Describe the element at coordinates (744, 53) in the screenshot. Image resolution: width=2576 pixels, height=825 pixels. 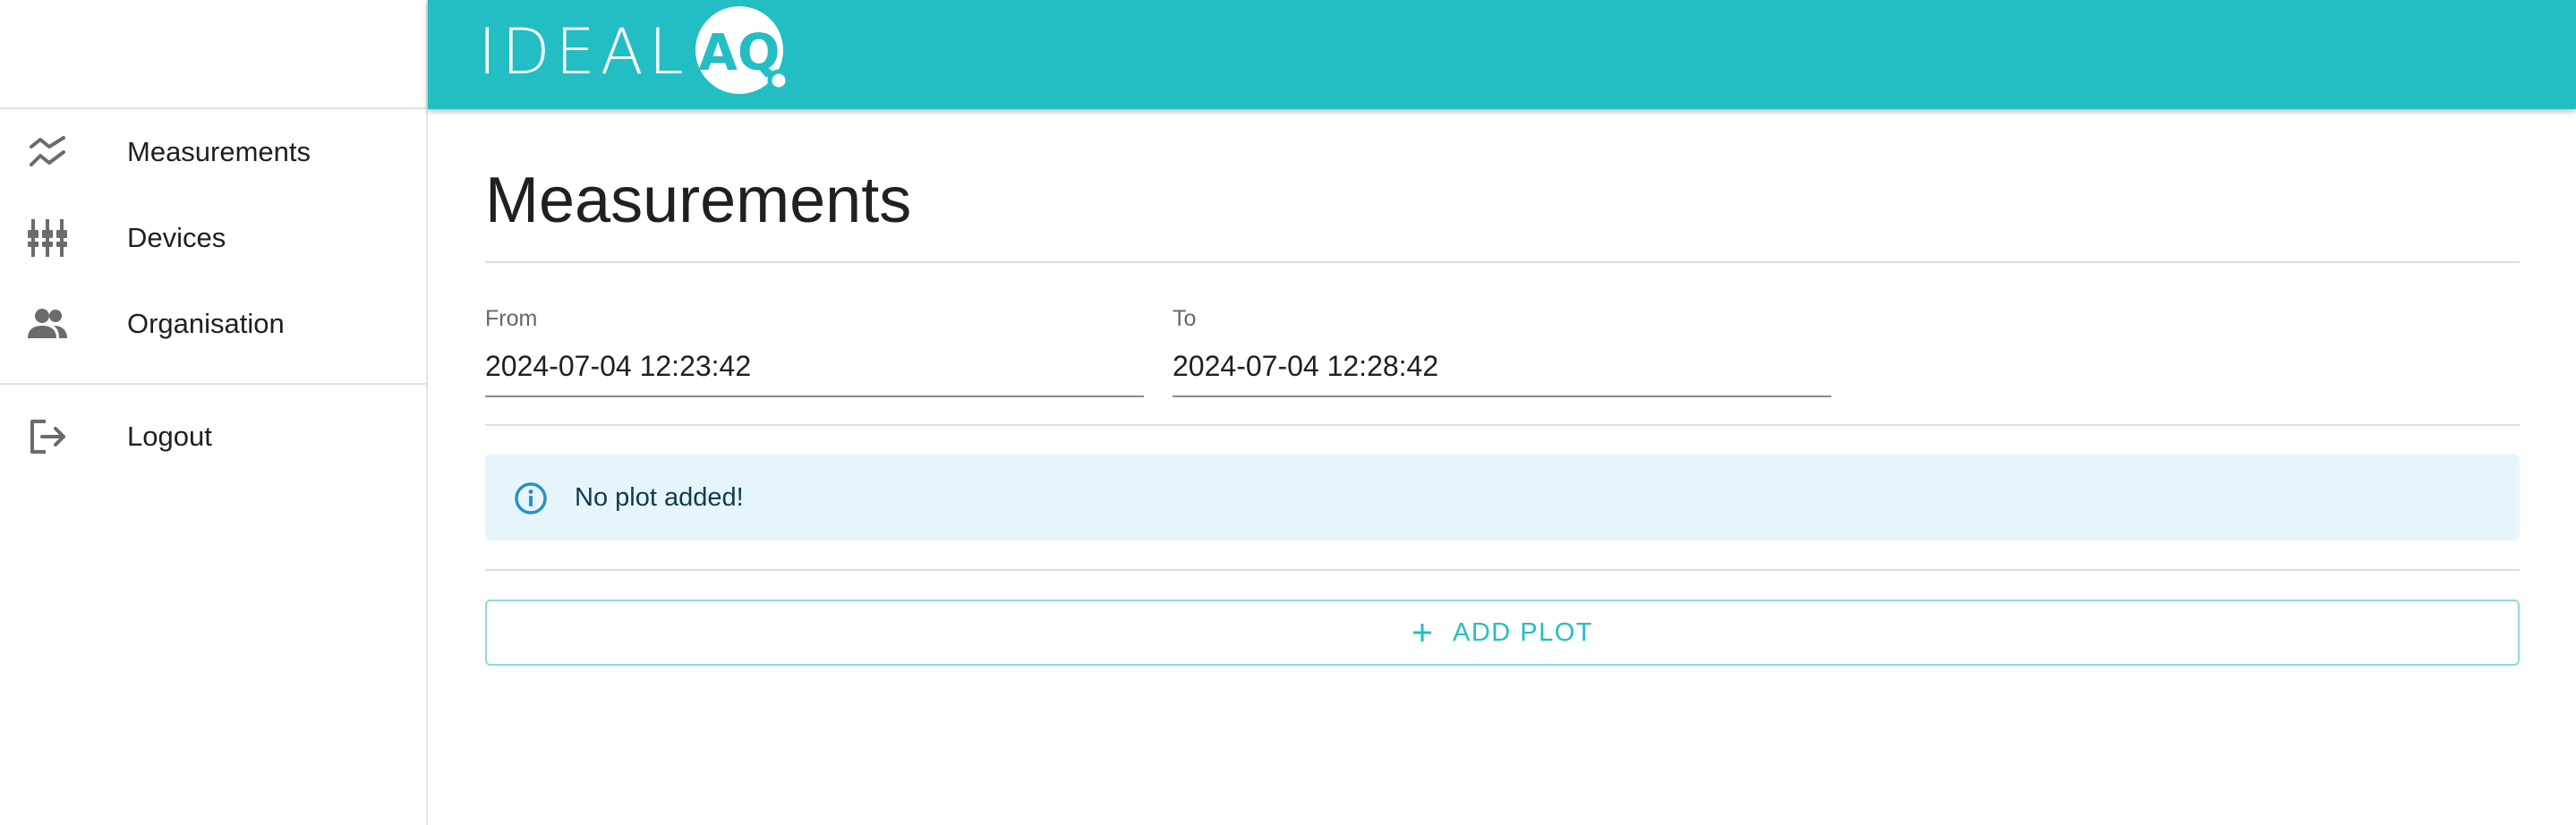
I see `logo-badge-icon: AQ` at that location.